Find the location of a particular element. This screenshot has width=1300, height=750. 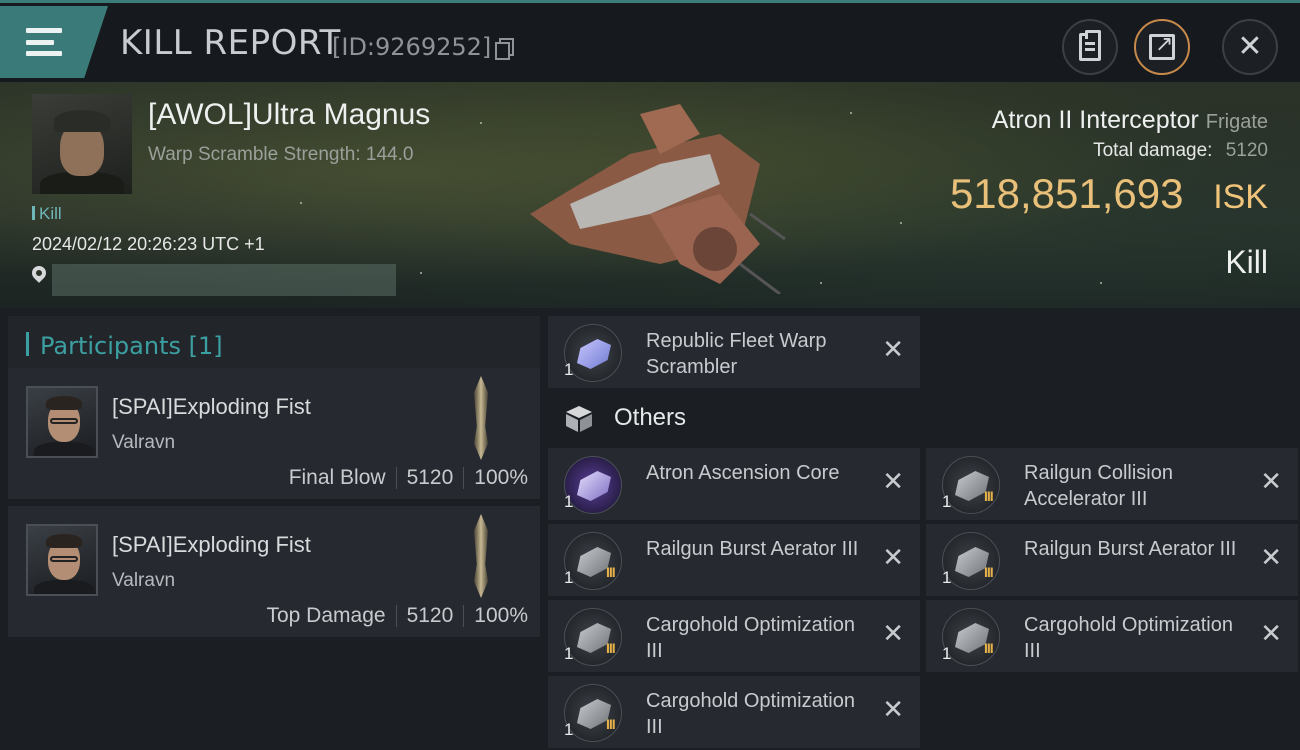

item-row: 1 Republic Fleet Warp Scrambler ✕ is located at coordinates (734, 352).